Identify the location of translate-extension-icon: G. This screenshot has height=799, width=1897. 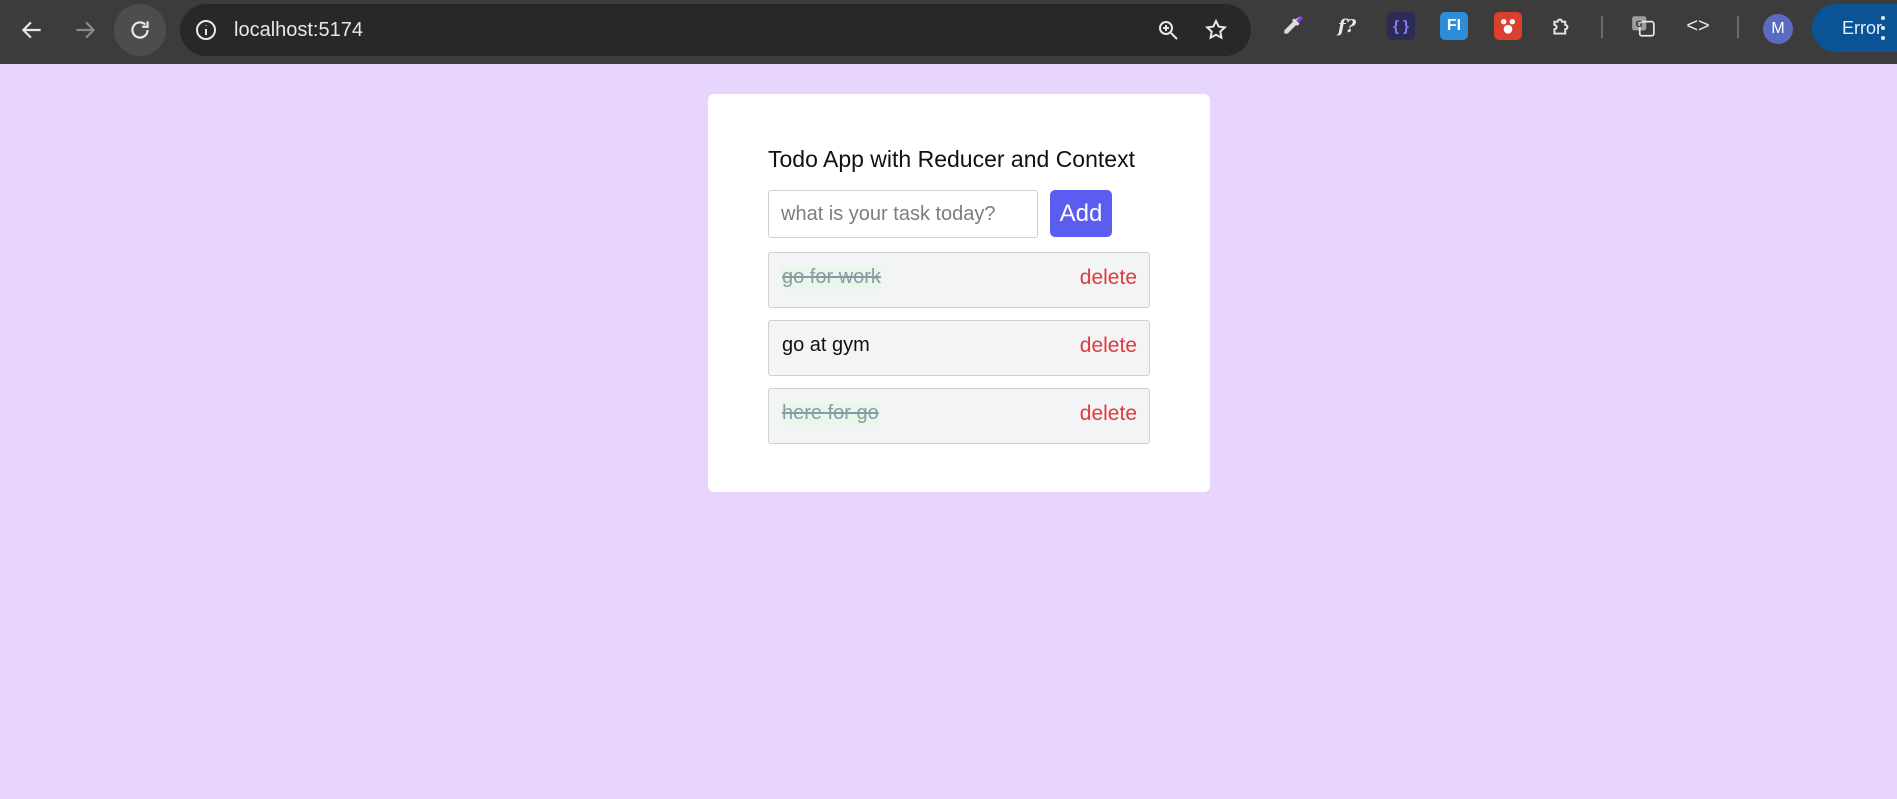
(1643, 26).